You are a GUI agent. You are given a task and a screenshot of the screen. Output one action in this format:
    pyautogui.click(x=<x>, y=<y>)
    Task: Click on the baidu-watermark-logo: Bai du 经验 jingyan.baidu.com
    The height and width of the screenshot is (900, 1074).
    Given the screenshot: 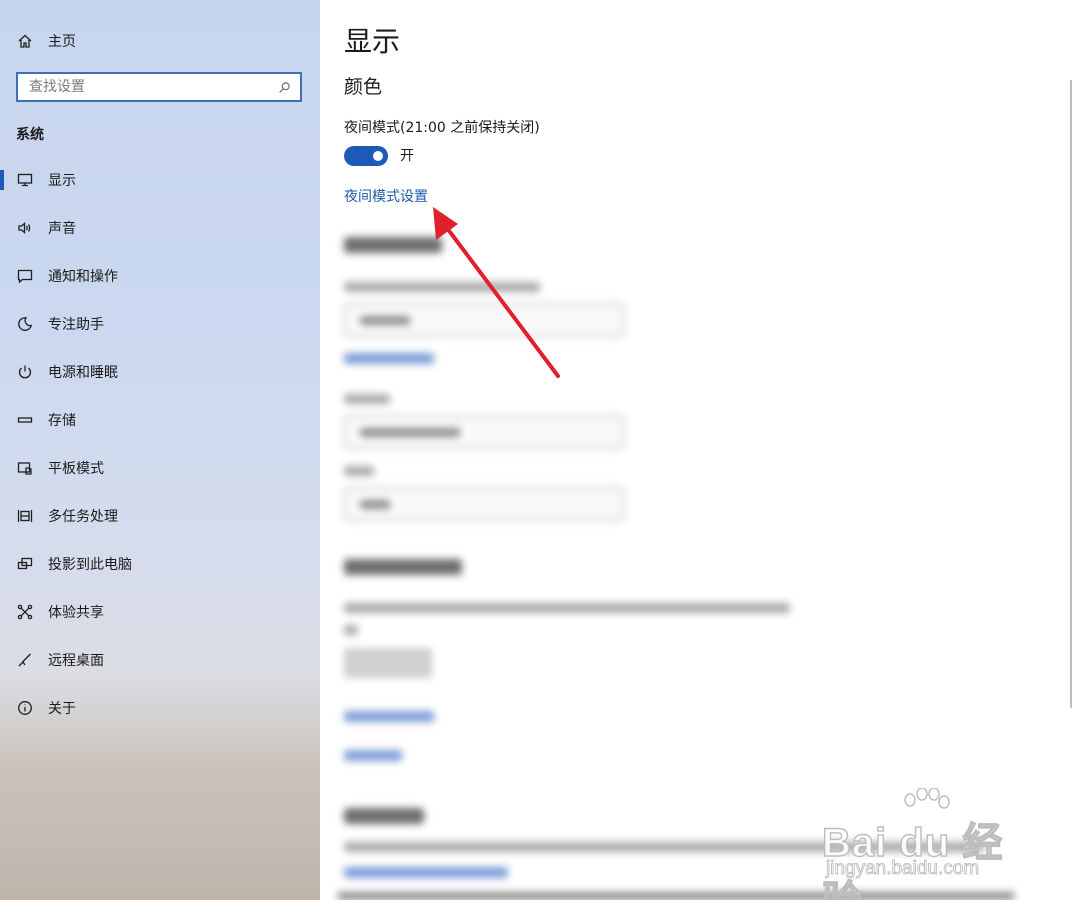 What is the action you would take?
    pyautogui.click(x=921, y=844)
    